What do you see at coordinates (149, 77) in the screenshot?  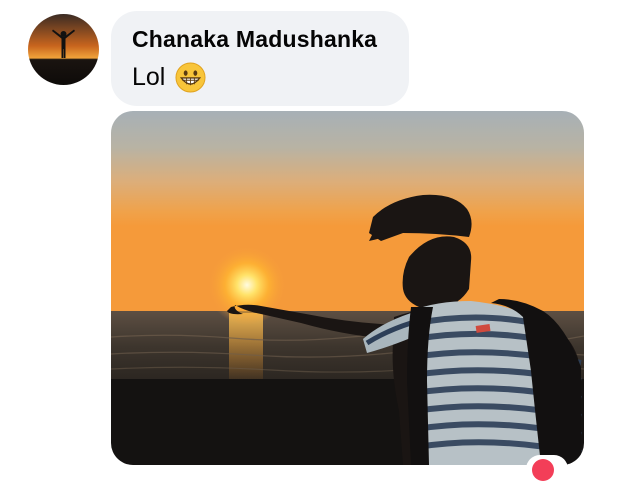 I see `message-text: Lol` at bounding box center [149, 77].